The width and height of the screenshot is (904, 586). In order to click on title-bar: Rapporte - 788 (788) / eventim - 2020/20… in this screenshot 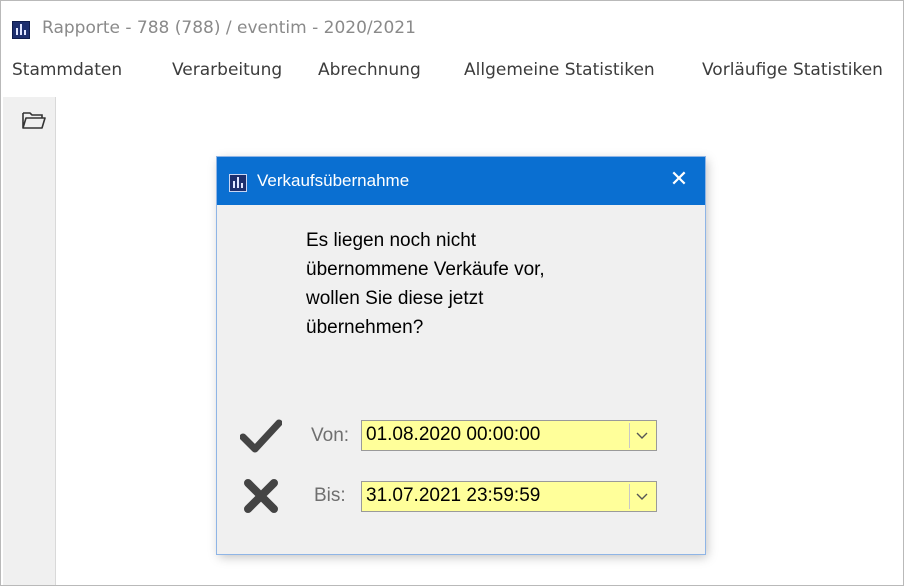, I will do `click(452, 29)`.